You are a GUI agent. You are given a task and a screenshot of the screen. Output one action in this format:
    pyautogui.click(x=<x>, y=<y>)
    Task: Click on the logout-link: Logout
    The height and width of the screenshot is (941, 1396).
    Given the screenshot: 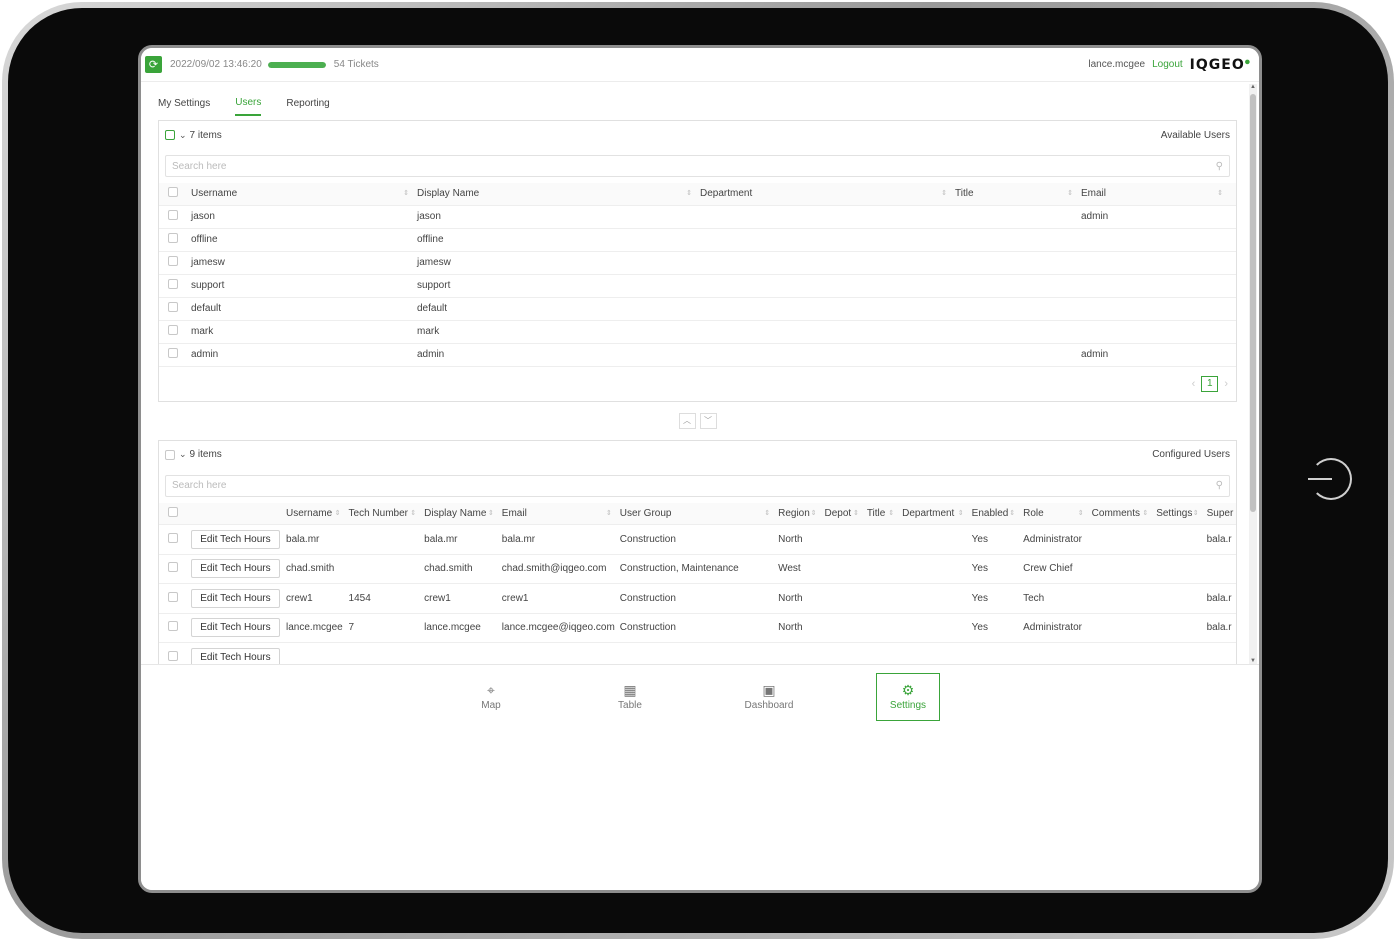 What is the action you would take?
    pyautogui.click(x=1167, y=64)
    